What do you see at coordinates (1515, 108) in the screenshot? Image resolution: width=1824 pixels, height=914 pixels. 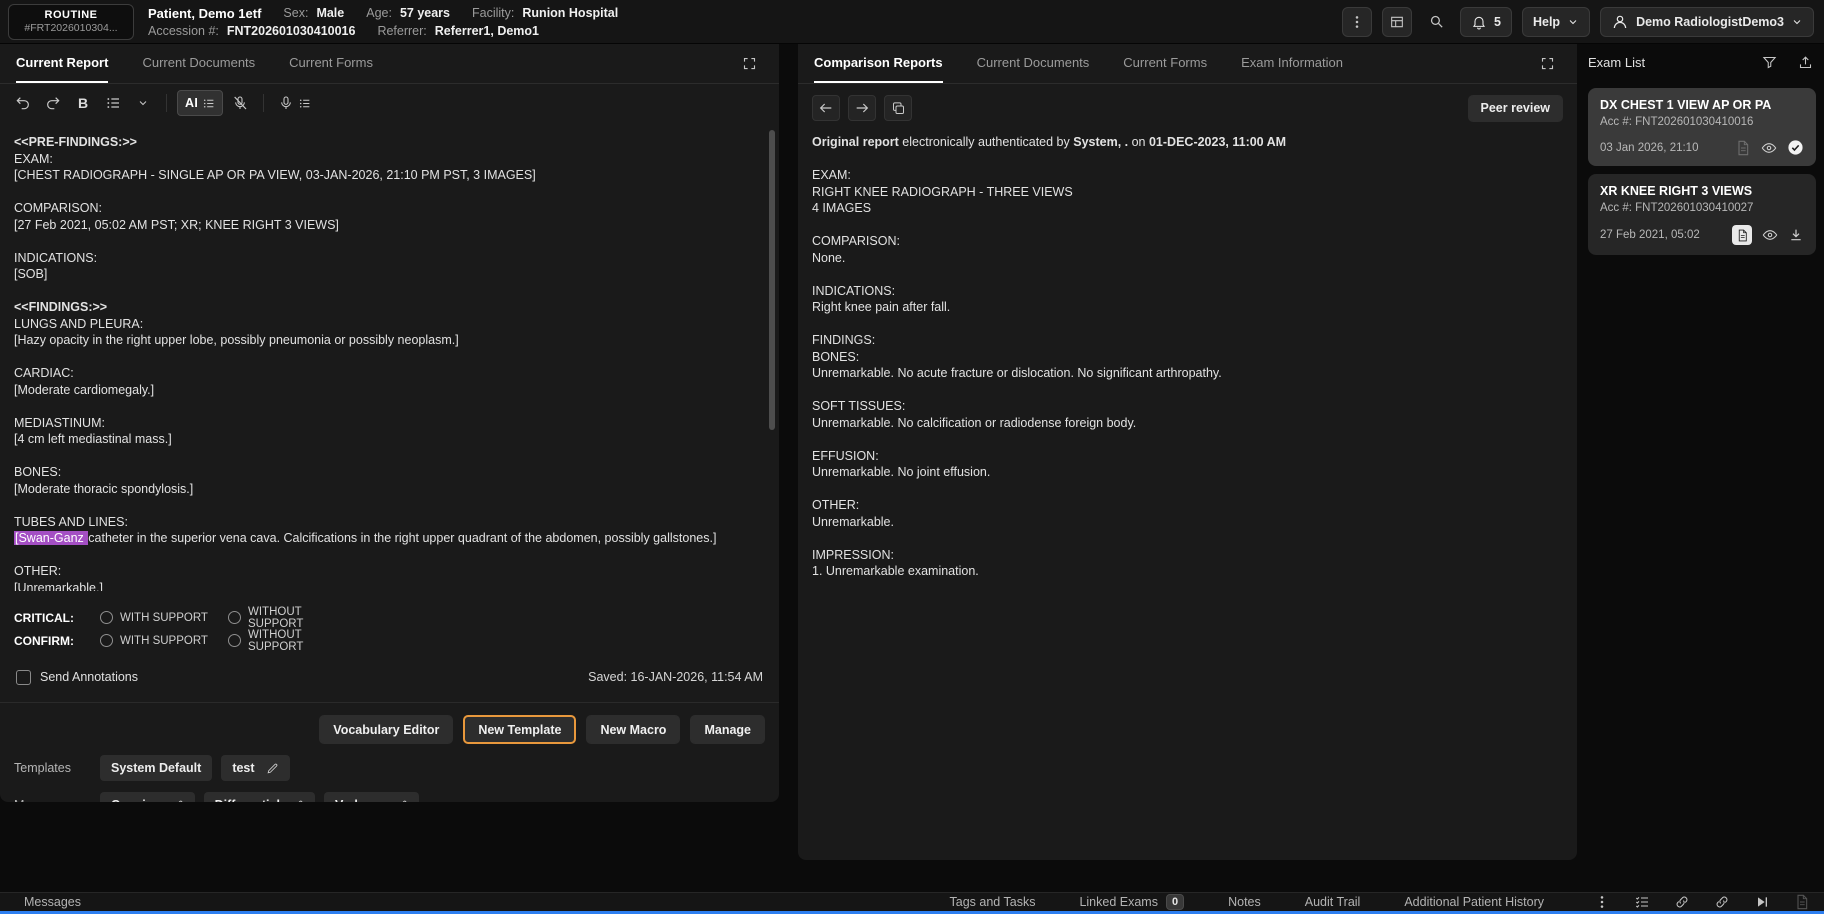 I see `peer-review-button: Peer review` at bounding box center [1515, 108].